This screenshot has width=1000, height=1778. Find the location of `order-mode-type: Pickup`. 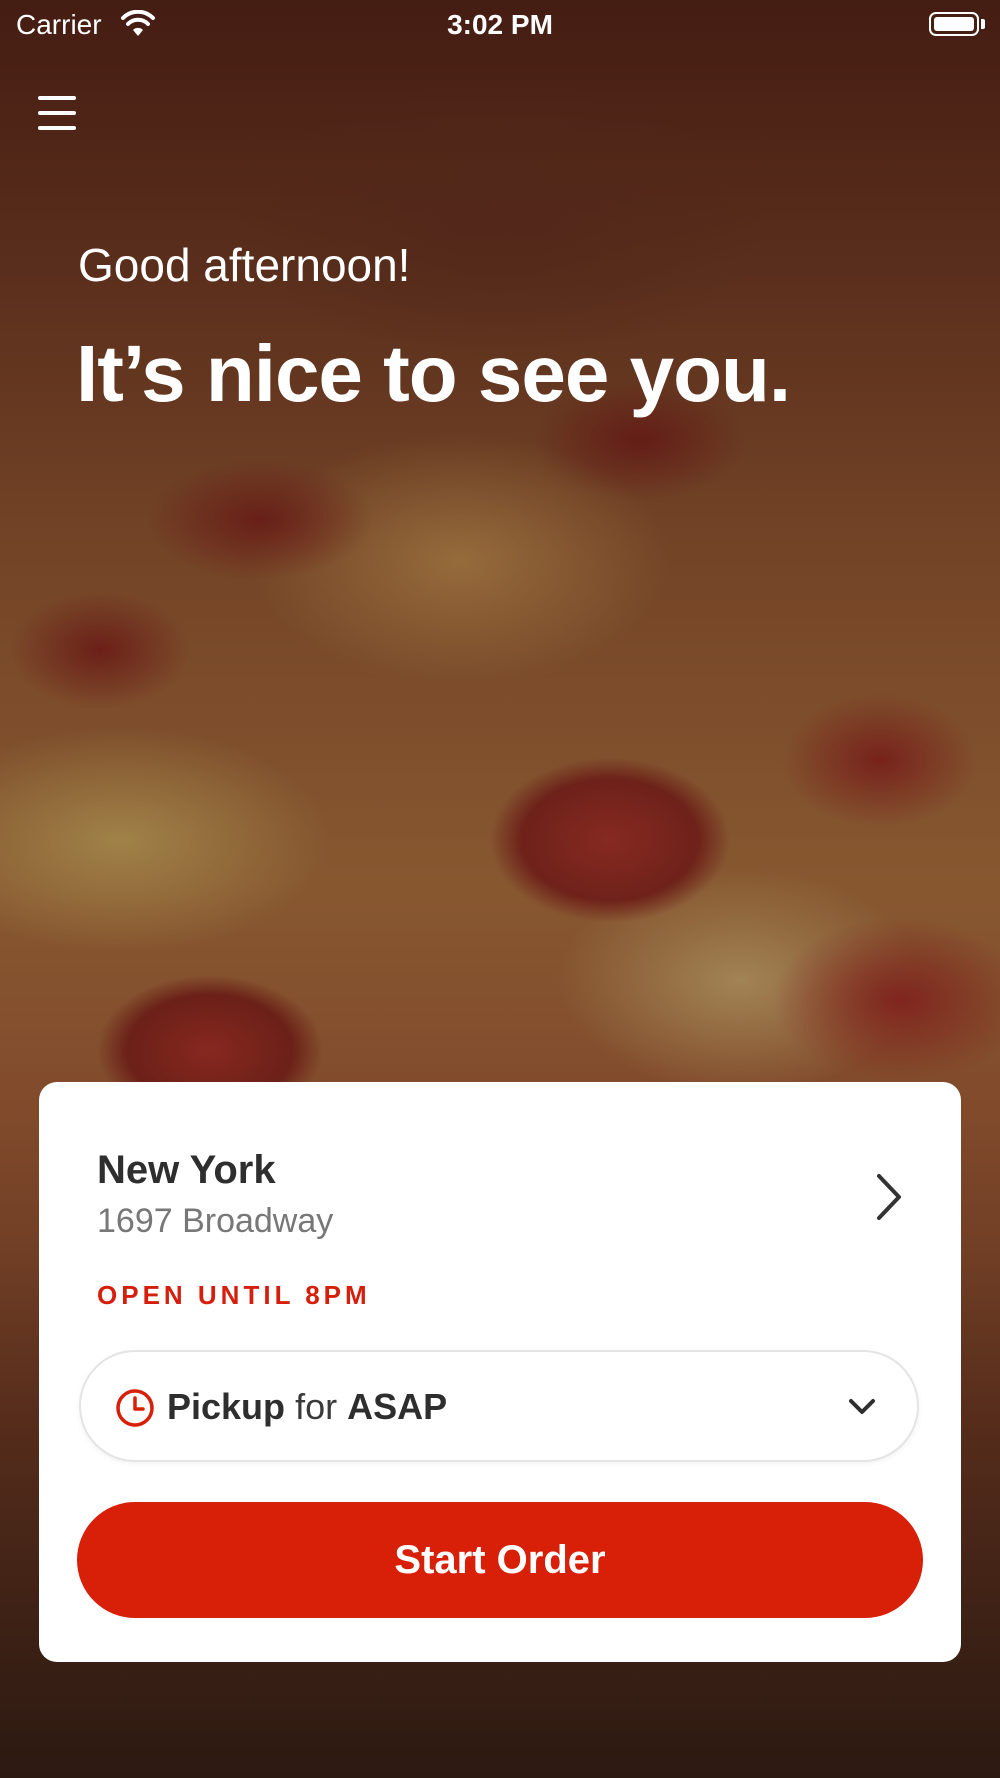

order-mode-type: Pickup is located at coordinates (226, 1406).